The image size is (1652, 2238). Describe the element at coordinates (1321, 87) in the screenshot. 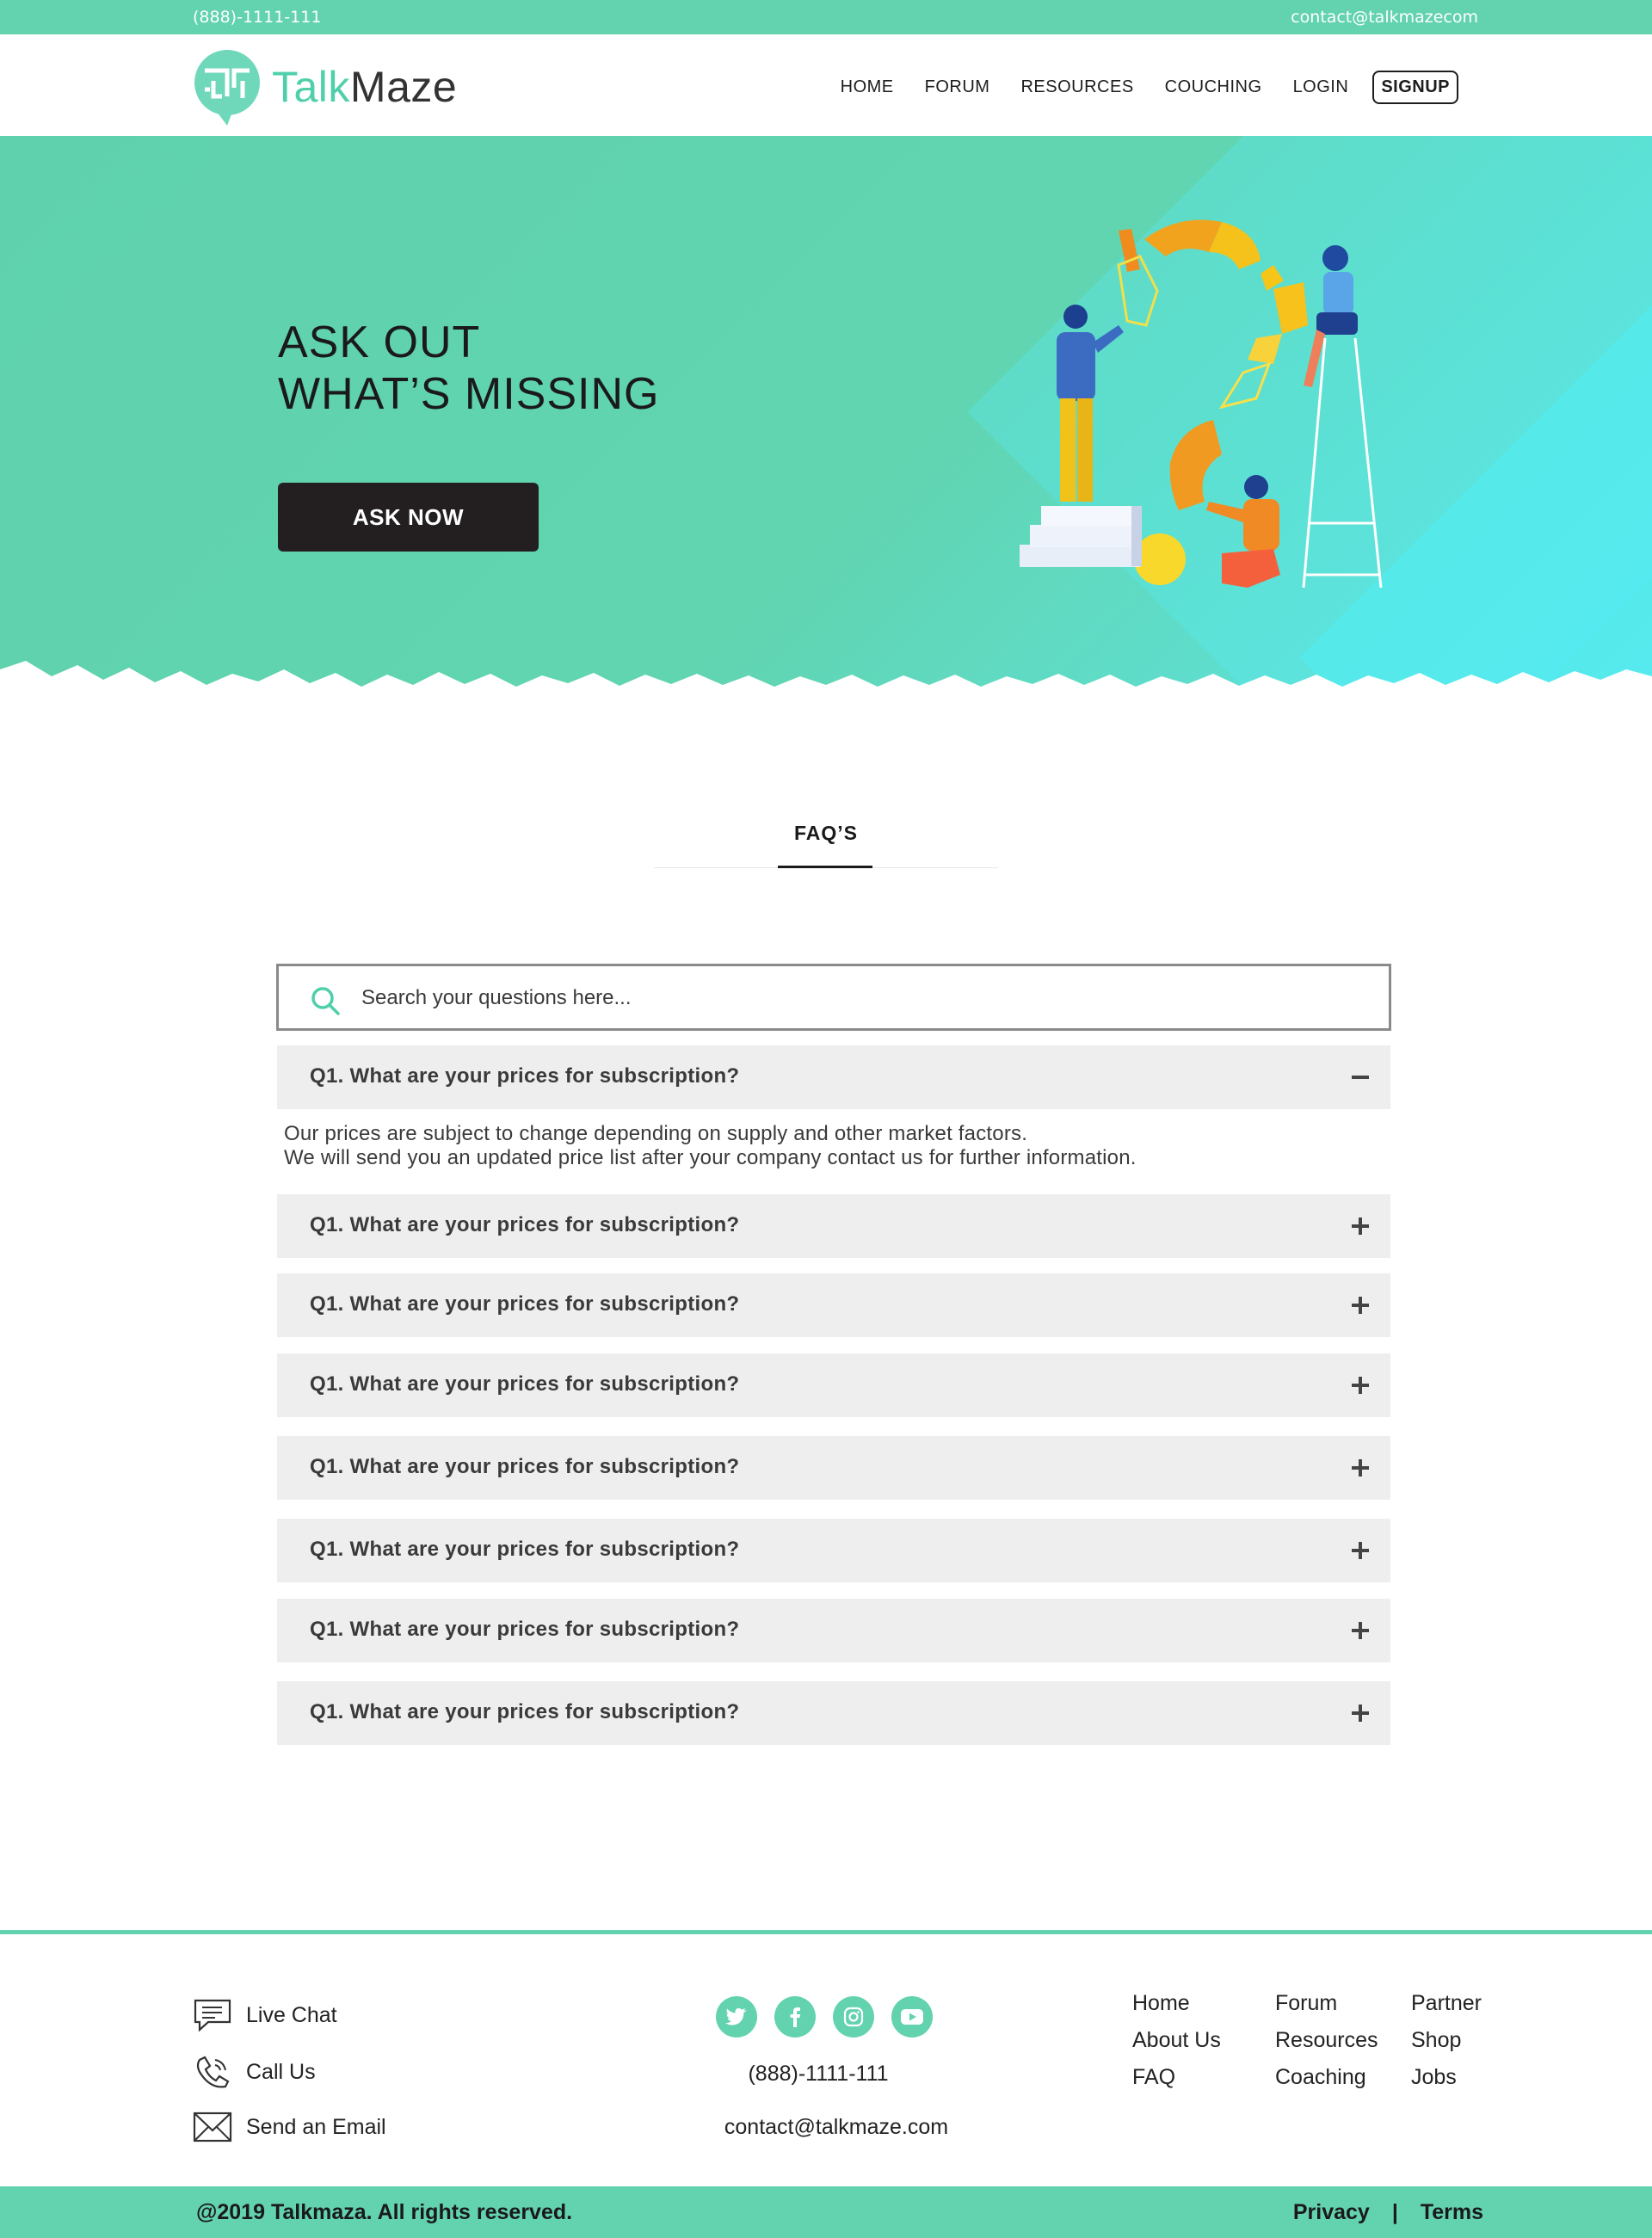

I see `nav-login: LOGIN` at that location.